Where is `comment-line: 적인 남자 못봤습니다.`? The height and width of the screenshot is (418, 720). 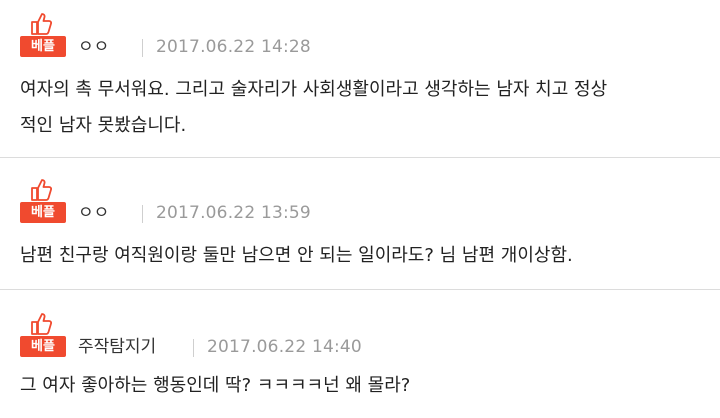
comment-line: 적인 남자 못봤습니다. is located at coordinates (103, 125).